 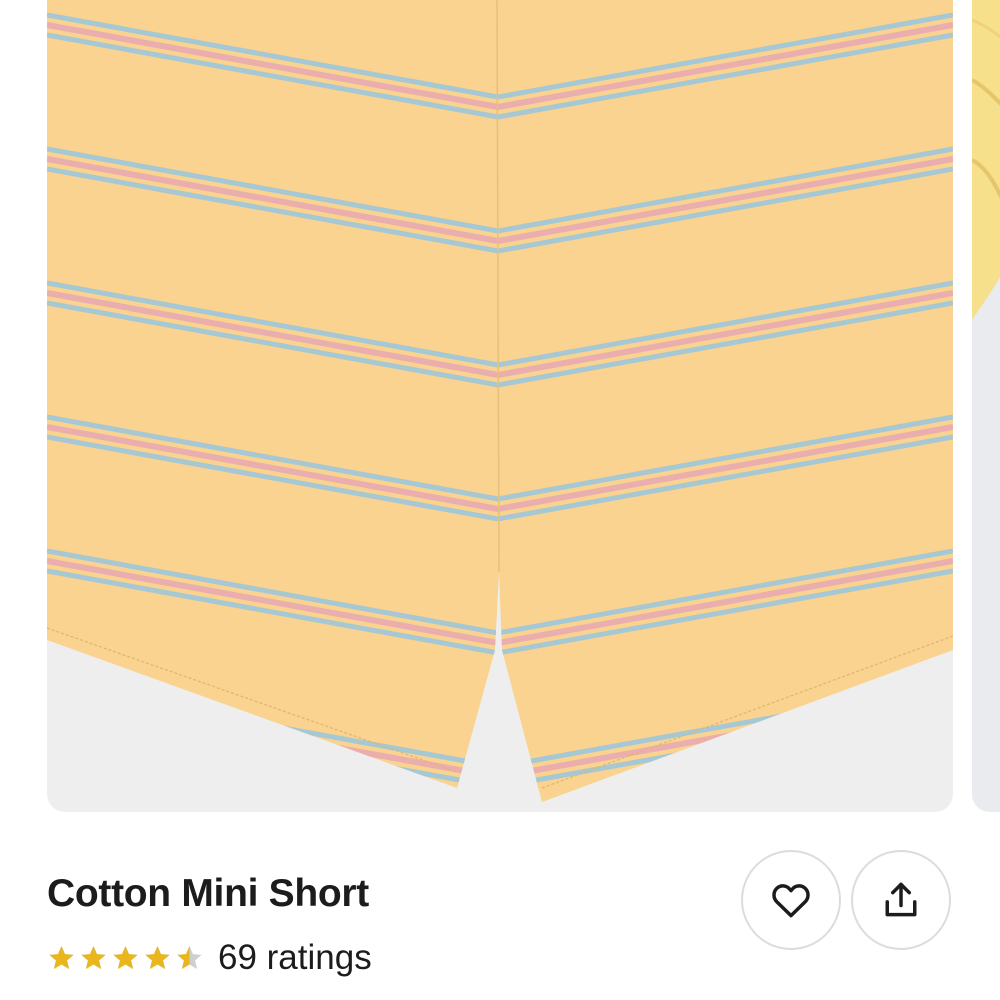 I want to click on heart-icon, so click(x=791, y=901).